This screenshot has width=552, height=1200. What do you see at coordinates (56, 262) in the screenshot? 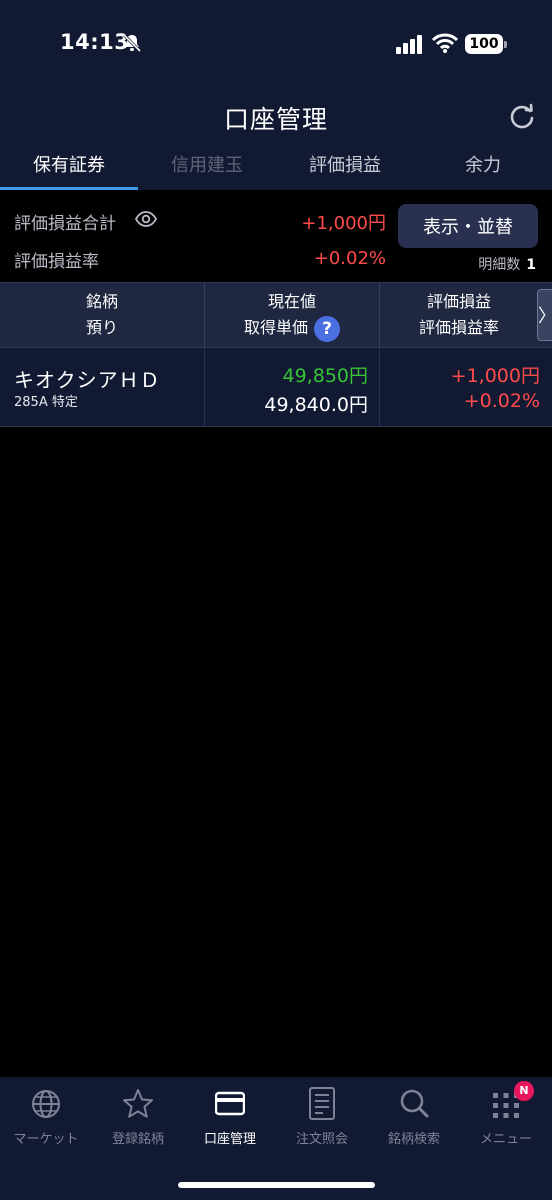
I see `pl-rate-label: 評価損益率` at bounding box center [56, 262].